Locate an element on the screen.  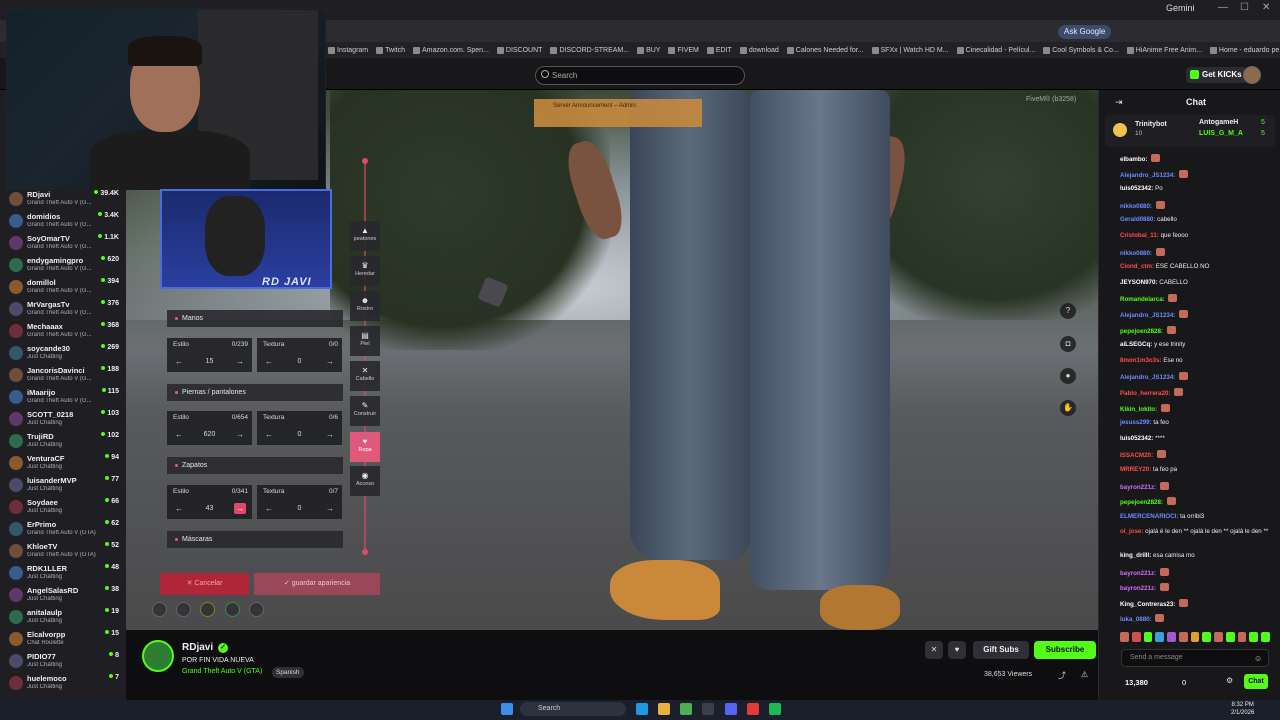
chat-username: King_Contreras23: is located at coordinates (1147, 604).